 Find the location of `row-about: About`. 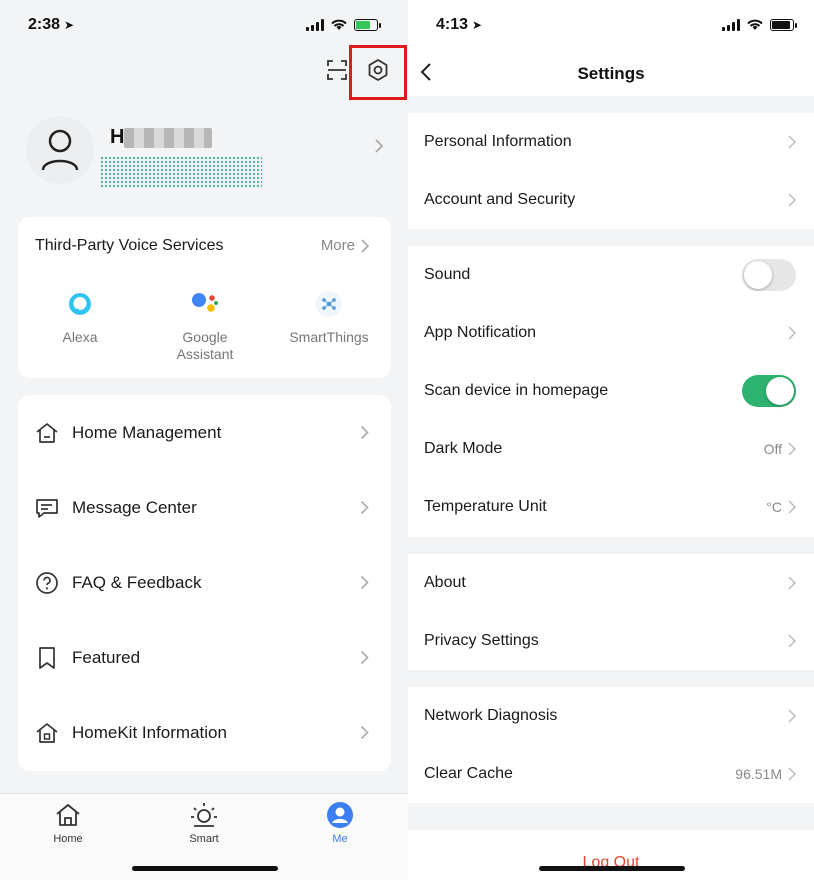

row-about: About is located at coordinates (611, 583).